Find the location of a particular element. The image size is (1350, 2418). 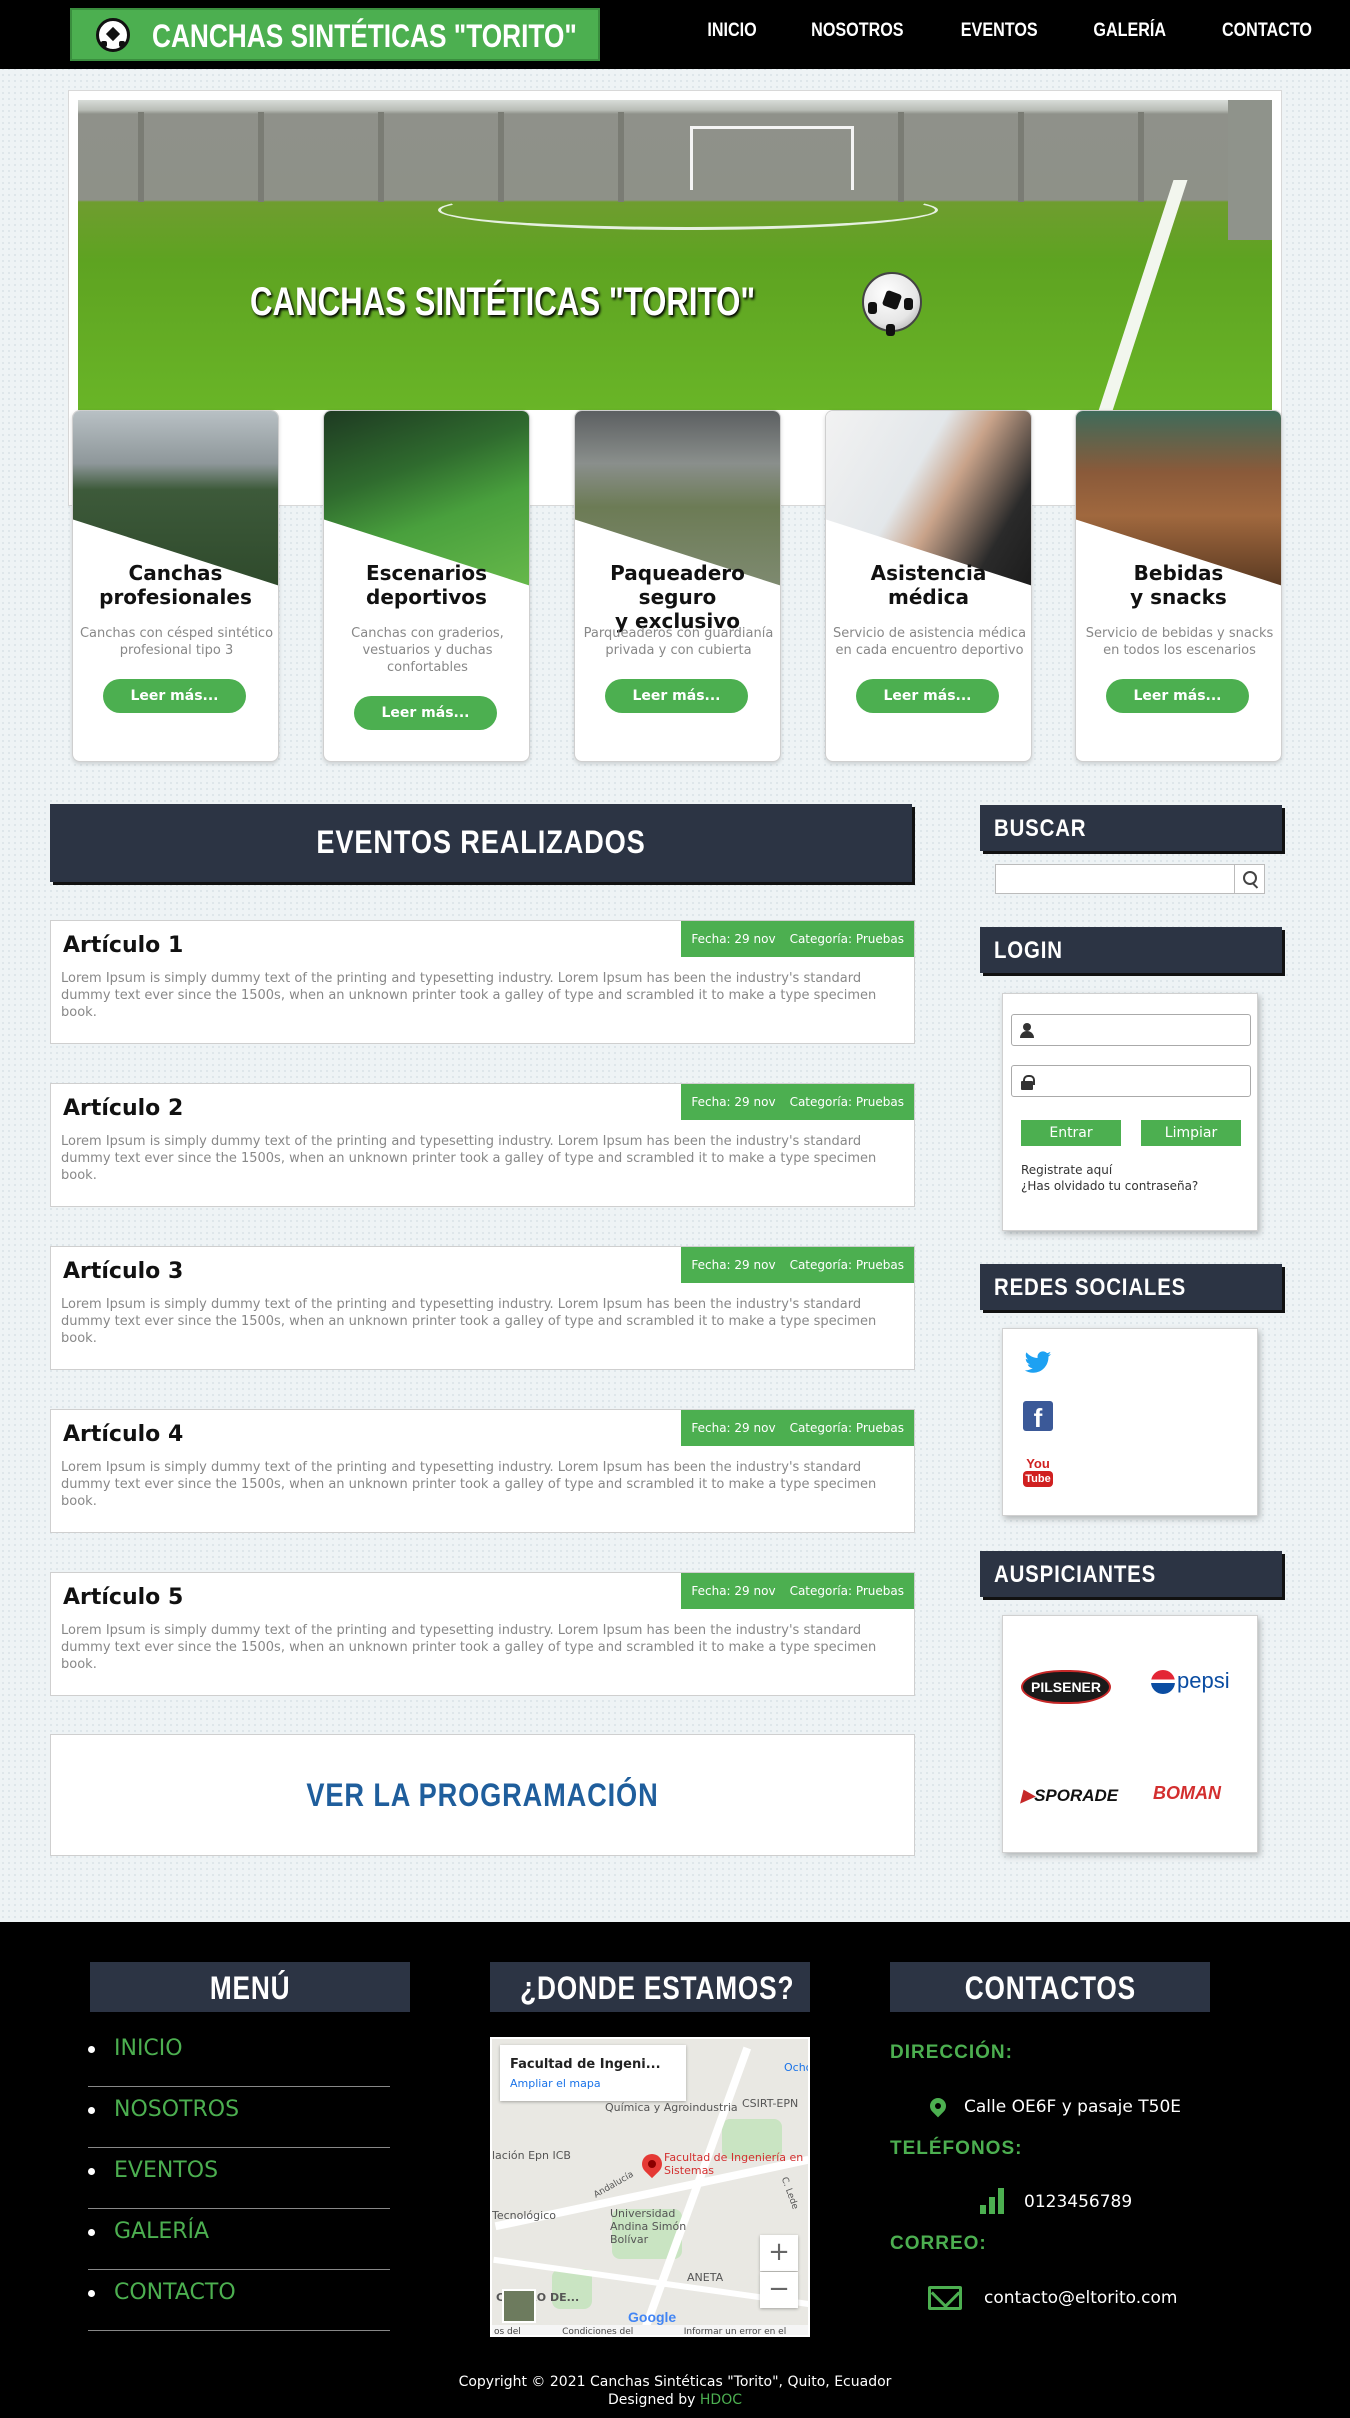

nav-nosotros: NOSOTROS is located at coordinates (858, 31).